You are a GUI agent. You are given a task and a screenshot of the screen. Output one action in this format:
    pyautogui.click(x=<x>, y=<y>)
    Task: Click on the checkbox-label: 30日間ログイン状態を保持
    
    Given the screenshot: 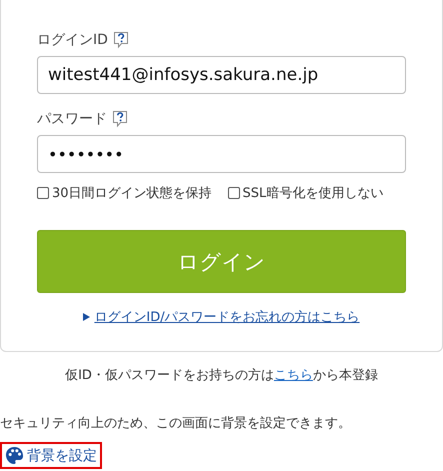 What is the action you would take?
    pyautogui.click(x=132, y=193)
    